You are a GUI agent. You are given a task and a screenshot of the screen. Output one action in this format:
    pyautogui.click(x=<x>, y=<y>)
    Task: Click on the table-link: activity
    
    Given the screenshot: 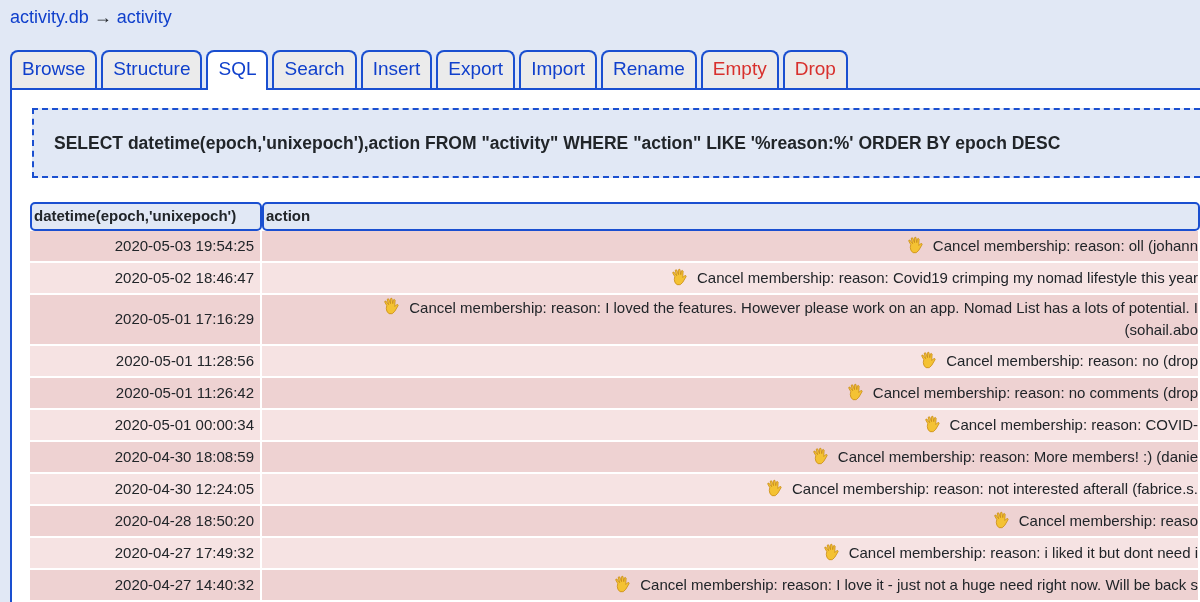 What is the action you would take?
    pyautogui.click(x=144, y=17)
    